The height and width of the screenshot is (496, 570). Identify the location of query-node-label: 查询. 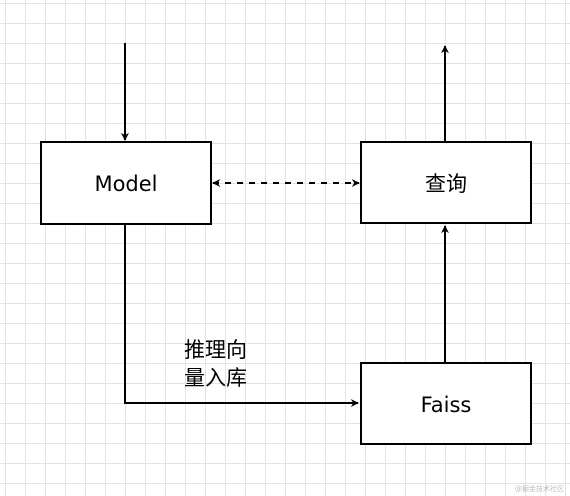
(446, 184).